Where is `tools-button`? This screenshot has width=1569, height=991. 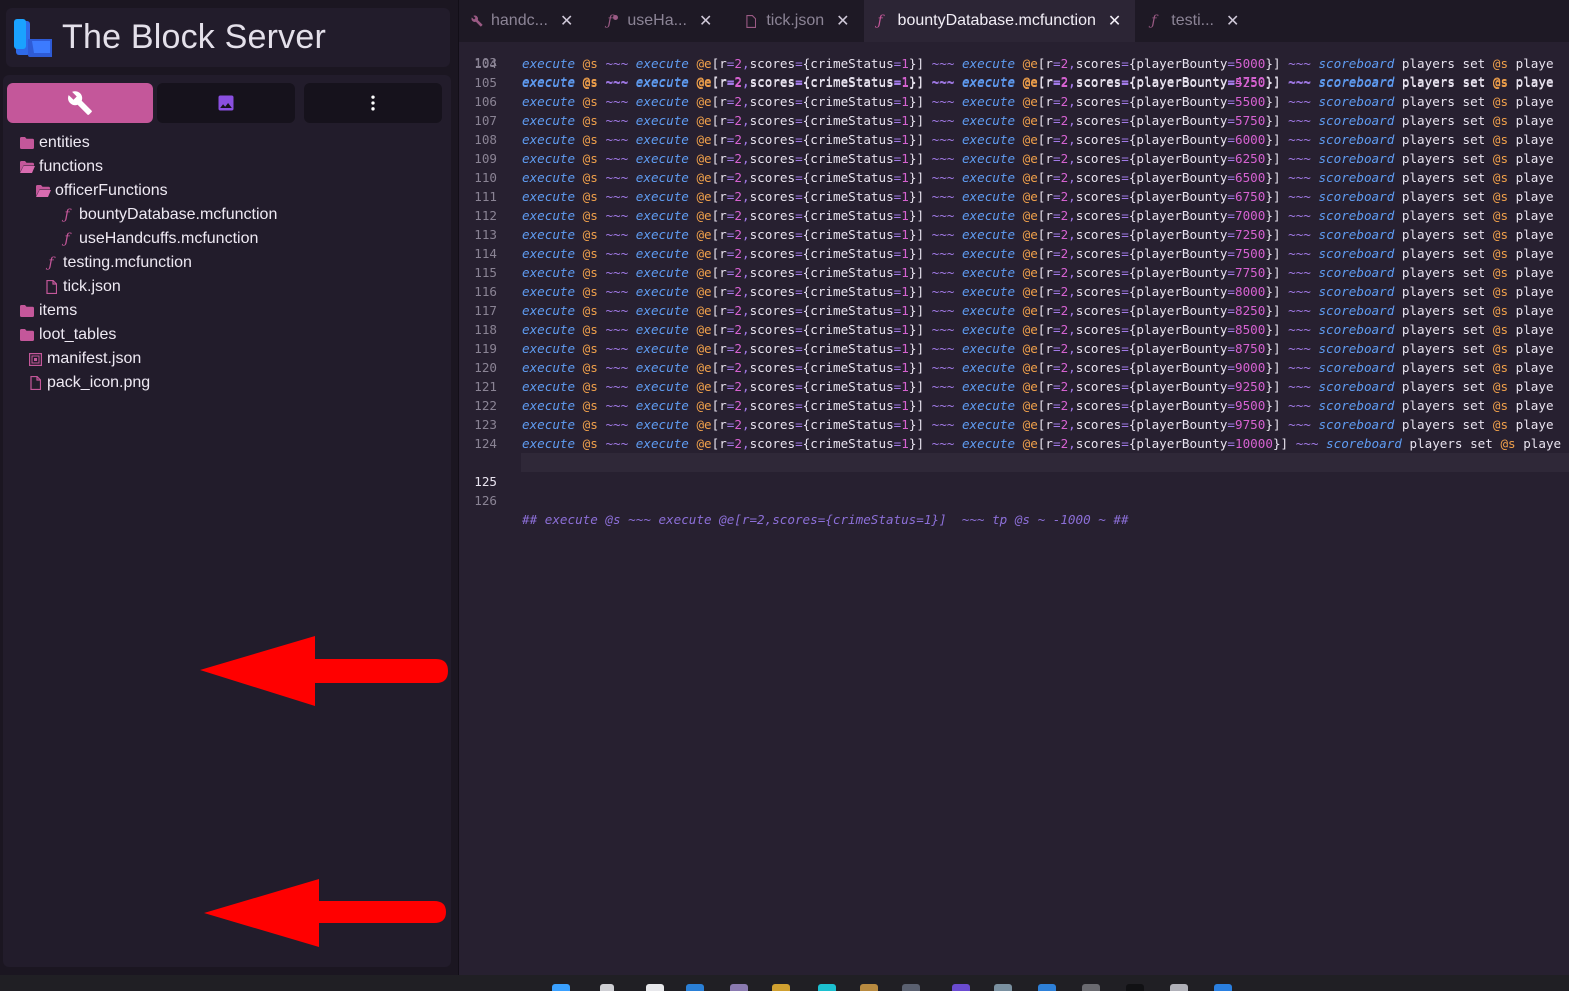
tools-button is located at coordinates (80, 103).